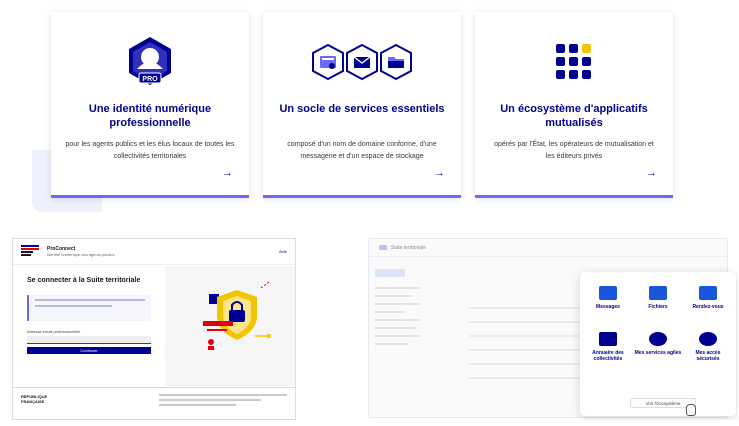 This screenshot has height=426, width=739. I want to click on login-brand-subtitle: Identité numérique des agents publics, so click(81, 254).